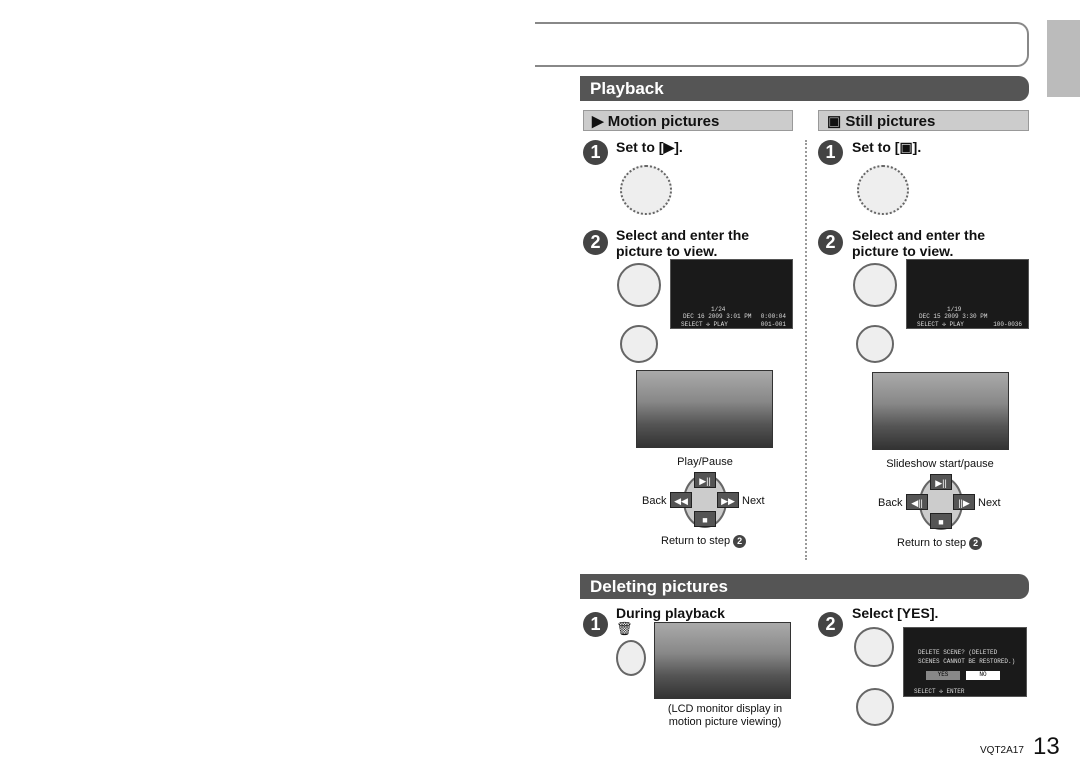 The height and width of the screenshot is (767, 1080). Describe the element at coordinates (895, 613) in the screenshot. I see `delete-step2: Select [YES].` at that location.